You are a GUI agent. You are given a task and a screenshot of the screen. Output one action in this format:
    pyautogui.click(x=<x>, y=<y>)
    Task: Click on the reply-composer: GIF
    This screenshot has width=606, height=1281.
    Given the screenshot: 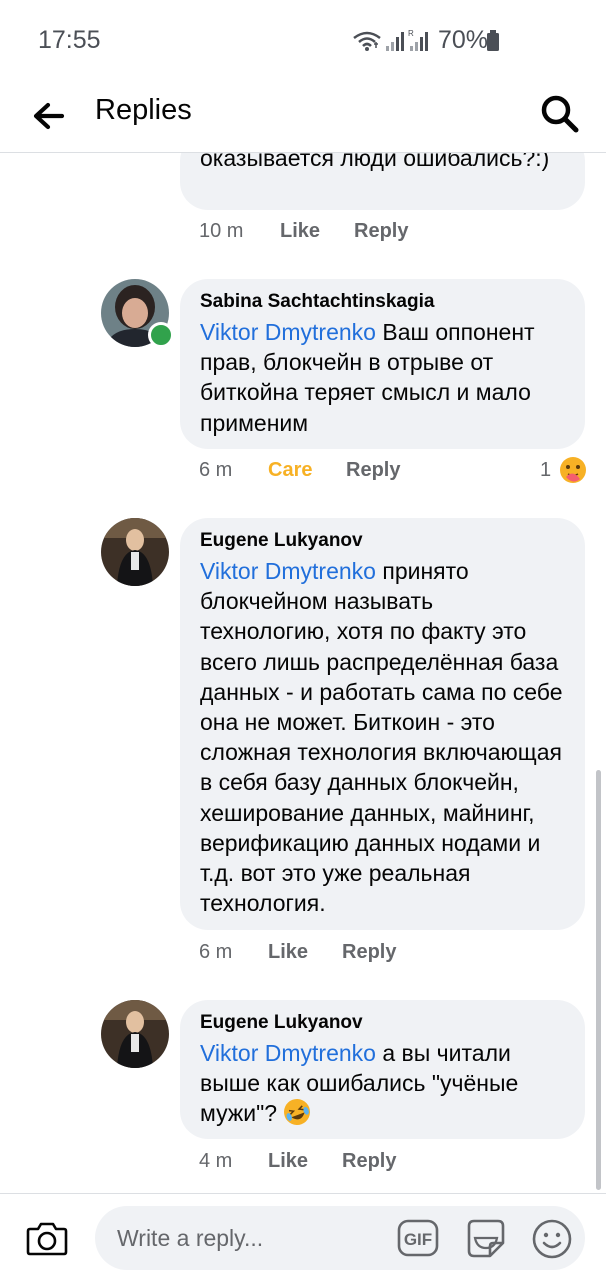 What is the action you would take?
    pyautogui.click(x=303, y=1237)
    